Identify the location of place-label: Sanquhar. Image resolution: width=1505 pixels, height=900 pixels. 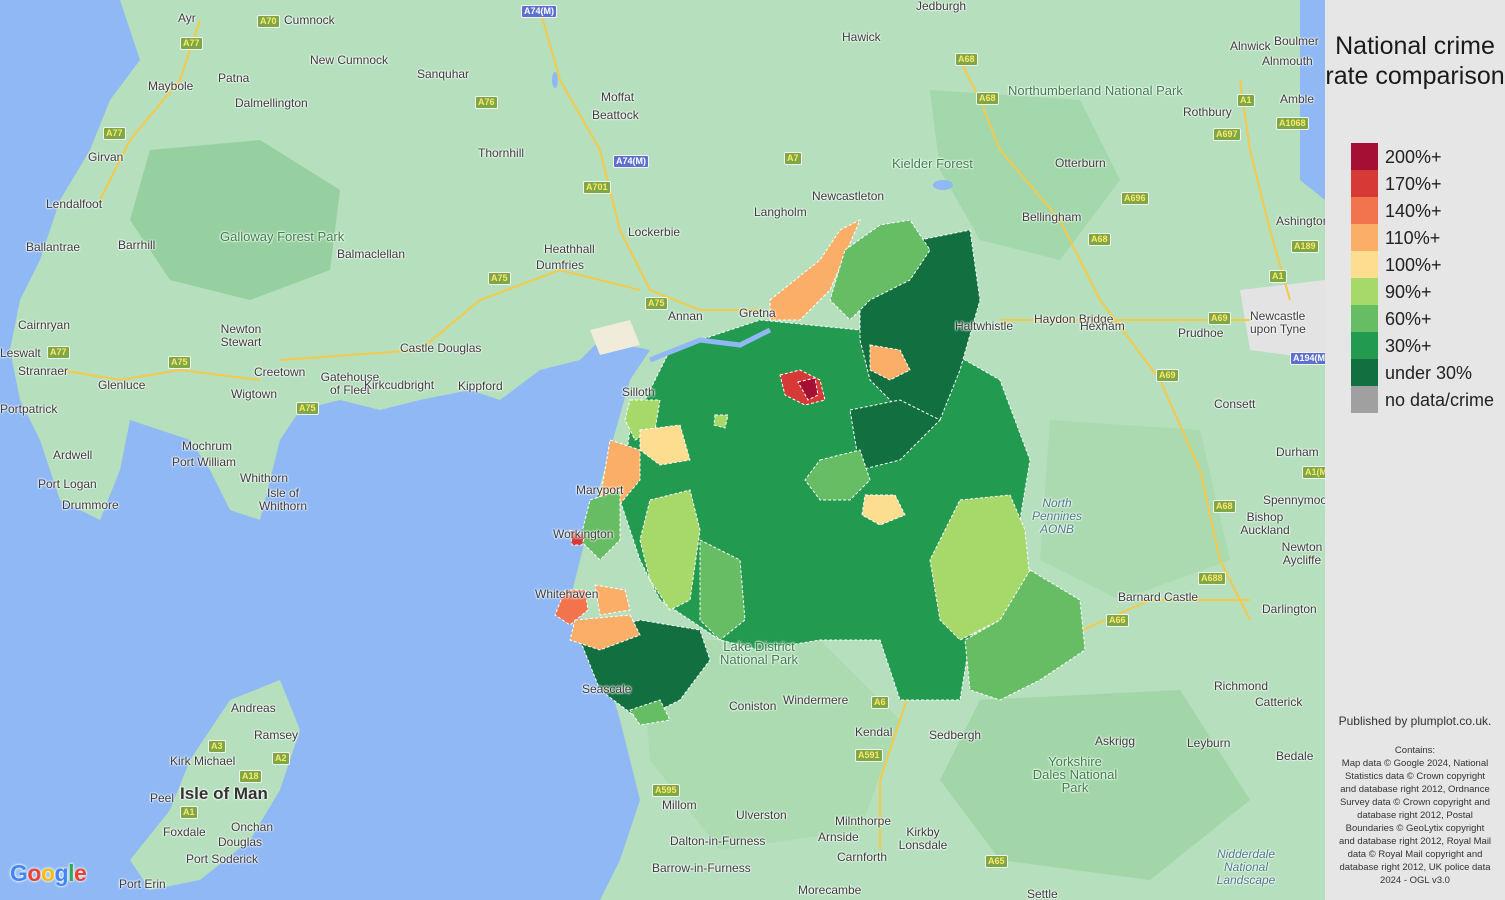
(443, 74).